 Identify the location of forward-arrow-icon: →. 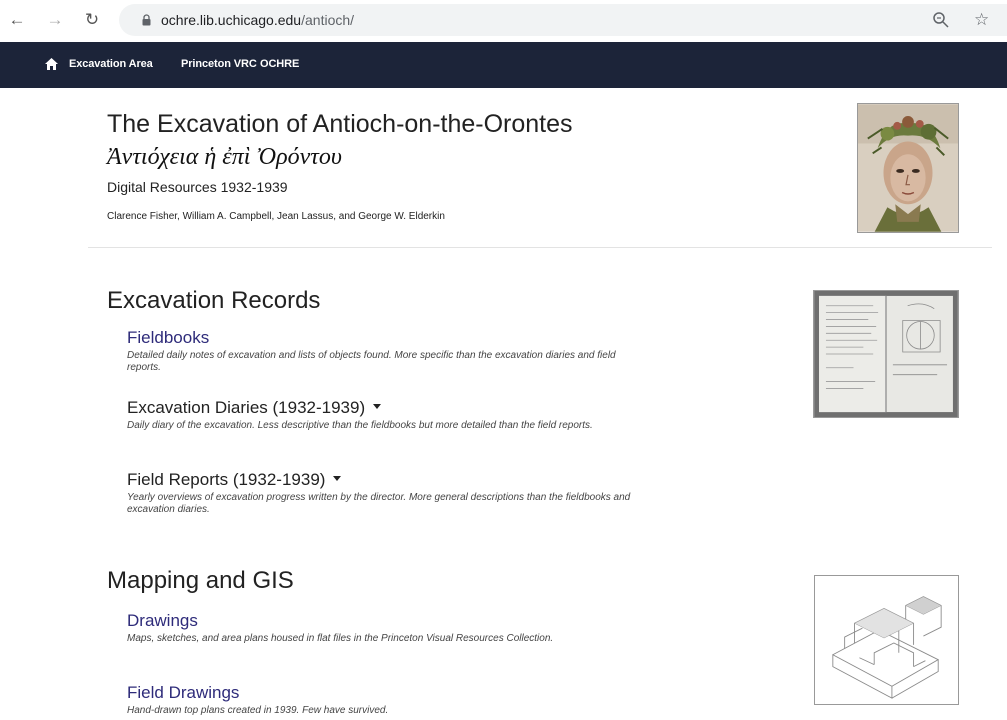
(55, 20).